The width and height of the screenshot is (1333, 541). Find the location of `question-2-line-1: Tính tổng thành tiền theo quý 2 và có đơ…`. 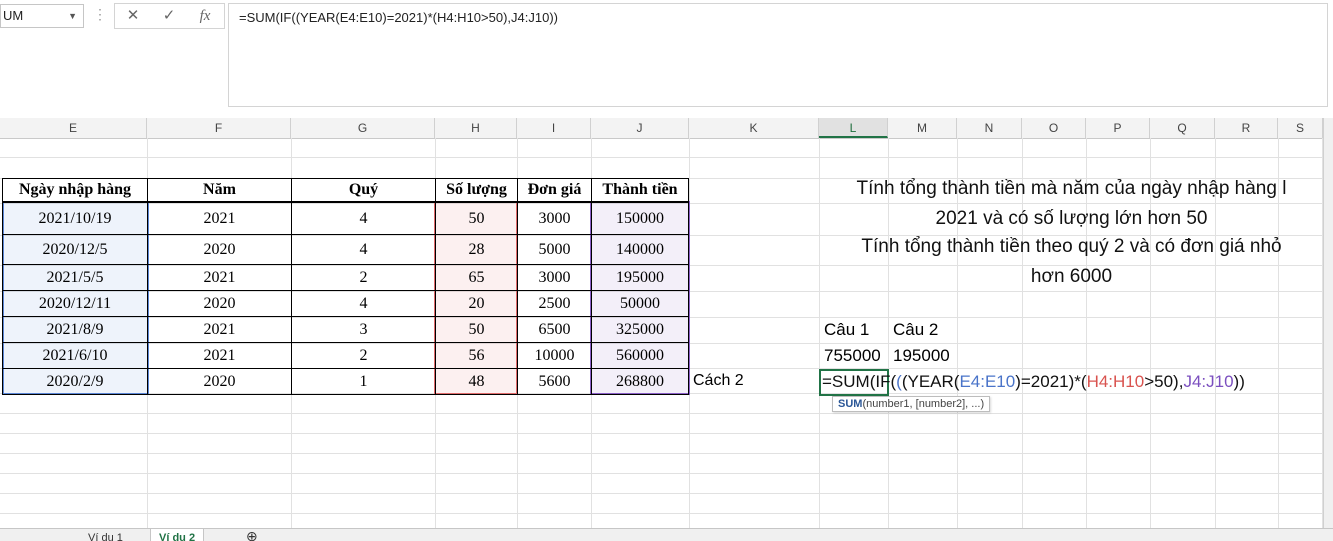

question-2-line-1: Tính tổng thành tiền theo quý 2 và có đơ… is located at coordinates (1071, 246).